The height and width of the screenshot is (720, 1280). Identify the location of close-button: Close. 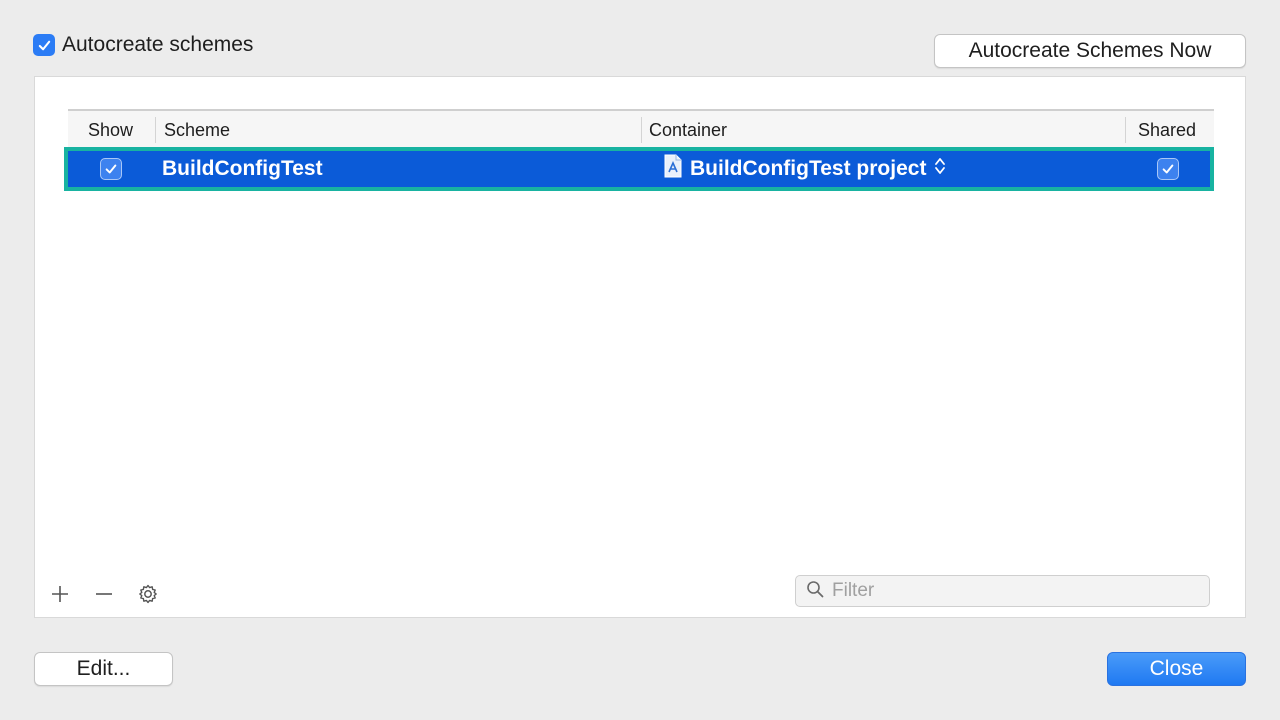
(1176, 669).